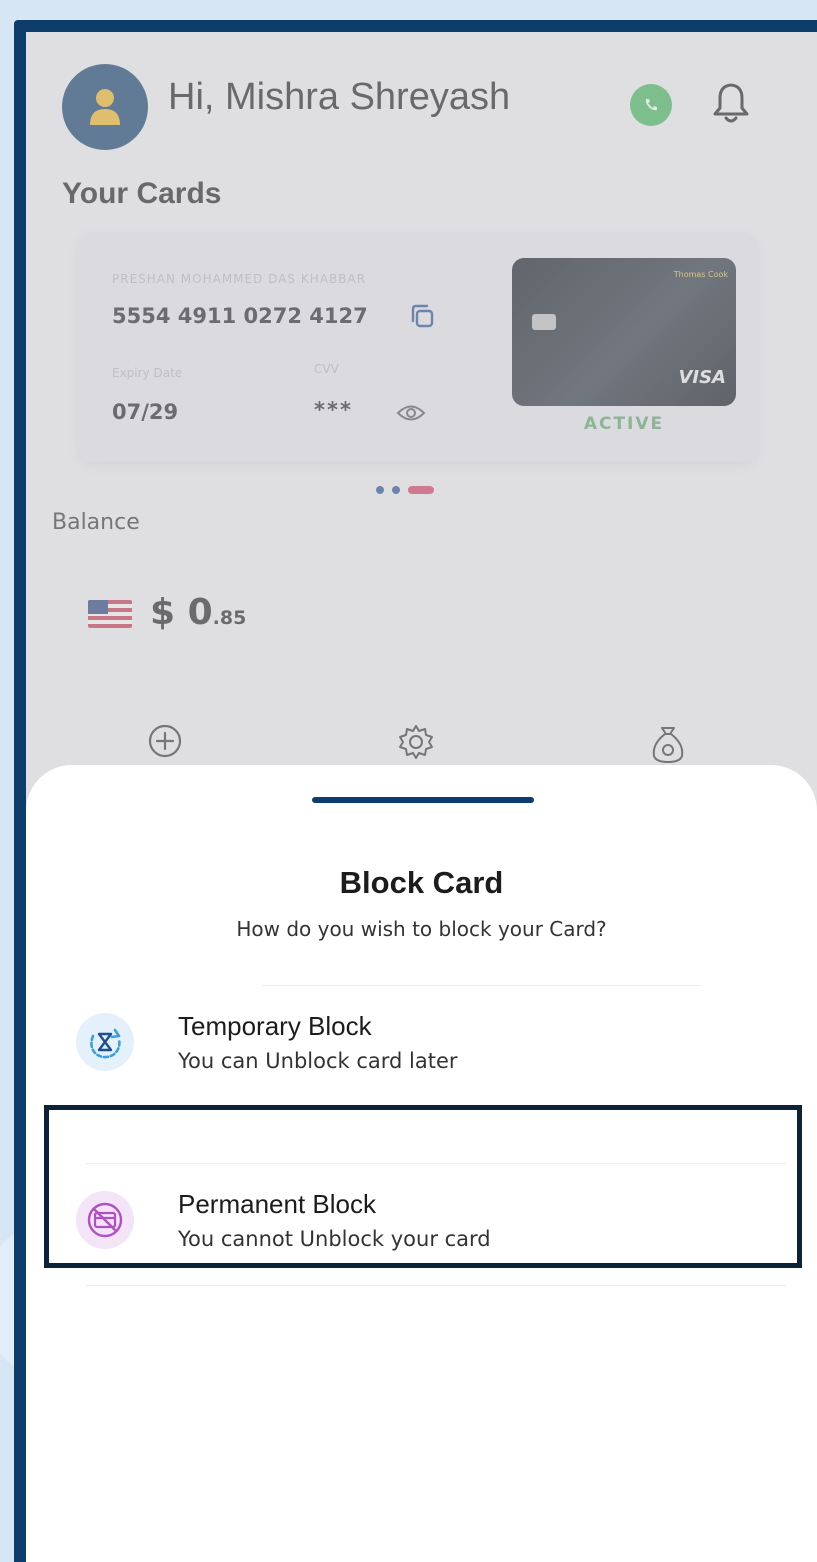 This screenshot has height=1562, width=817. I want to click on card-status-badge: ACTIVE, so click(624, 424).